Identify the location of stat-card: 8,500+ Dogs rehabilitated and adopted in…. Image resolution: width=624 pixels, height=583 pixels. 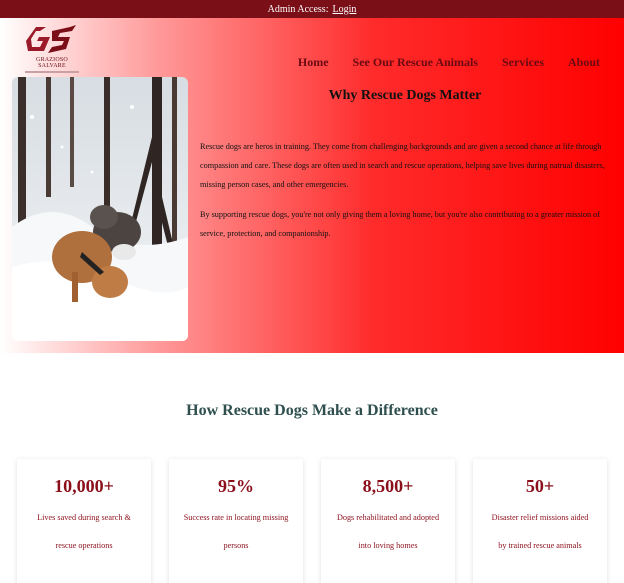
(388, 521).